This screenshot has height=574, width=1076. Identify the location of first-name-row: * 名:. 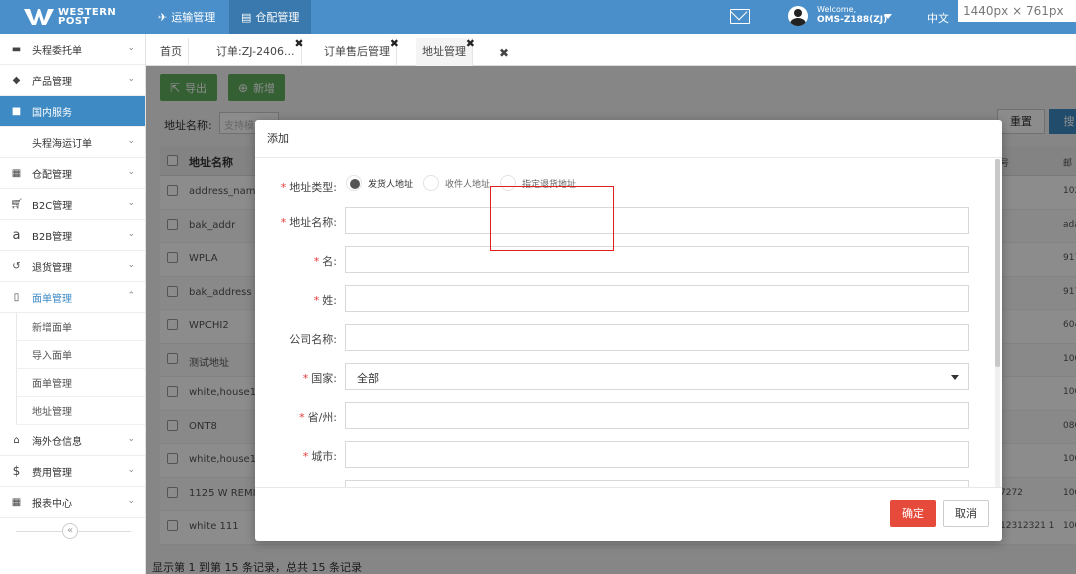
(615, 260).